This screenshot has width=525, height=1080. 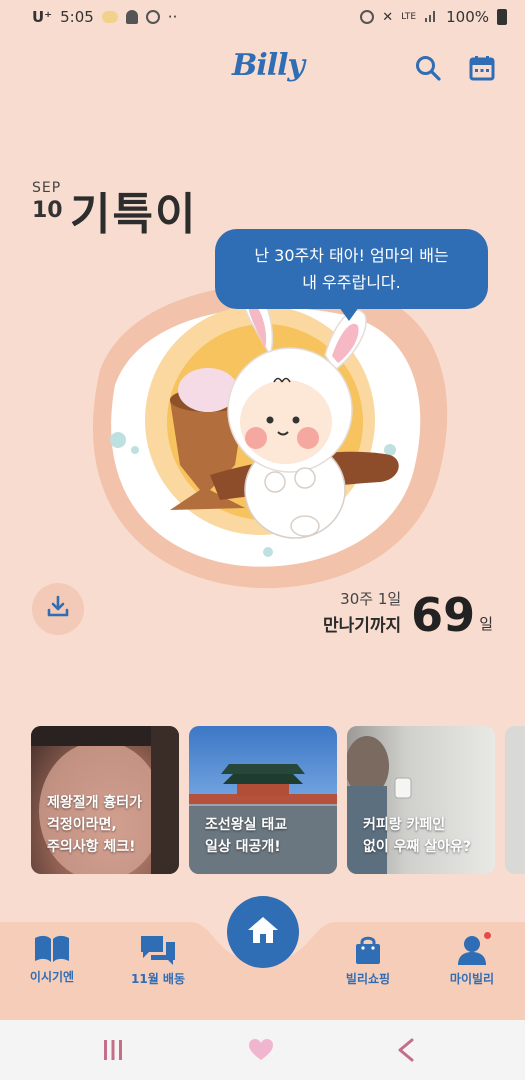 What do you see at coordinates (486, 624) in the screenshot?
I see `days-unit: 일` at bounding box center [486, 624].